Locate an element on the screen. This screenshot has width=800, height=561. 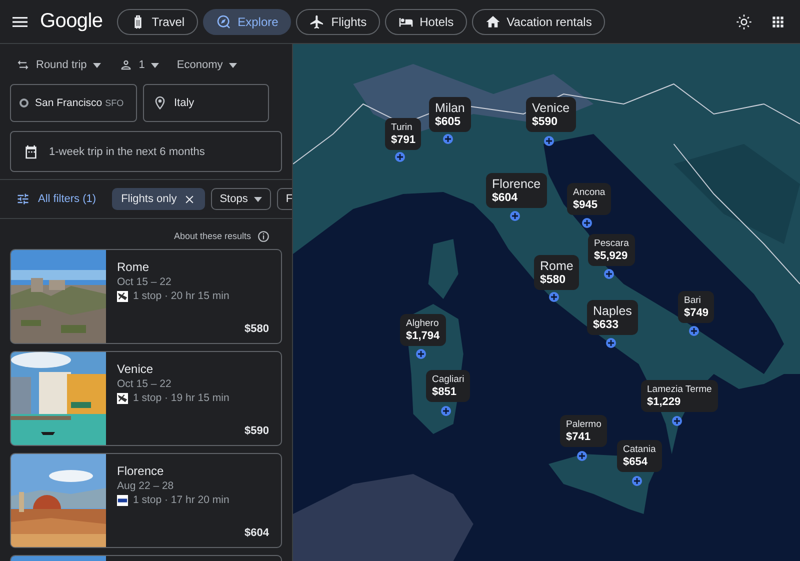
marker-price: $749 is located at coordinates (696, 313).